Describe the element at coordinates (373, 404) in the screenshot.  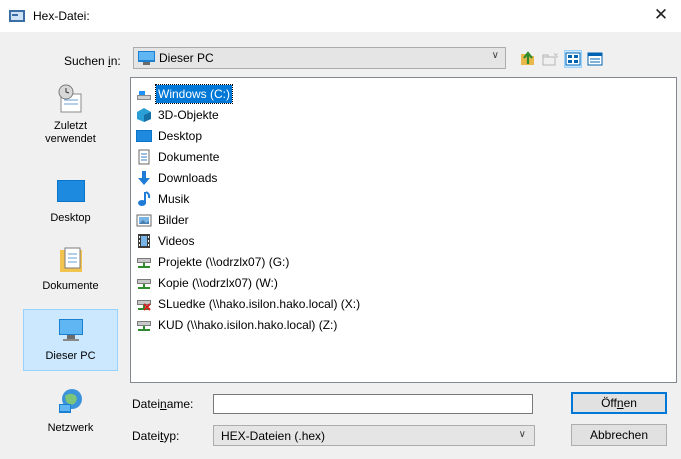
I see `filename-input` at that location.